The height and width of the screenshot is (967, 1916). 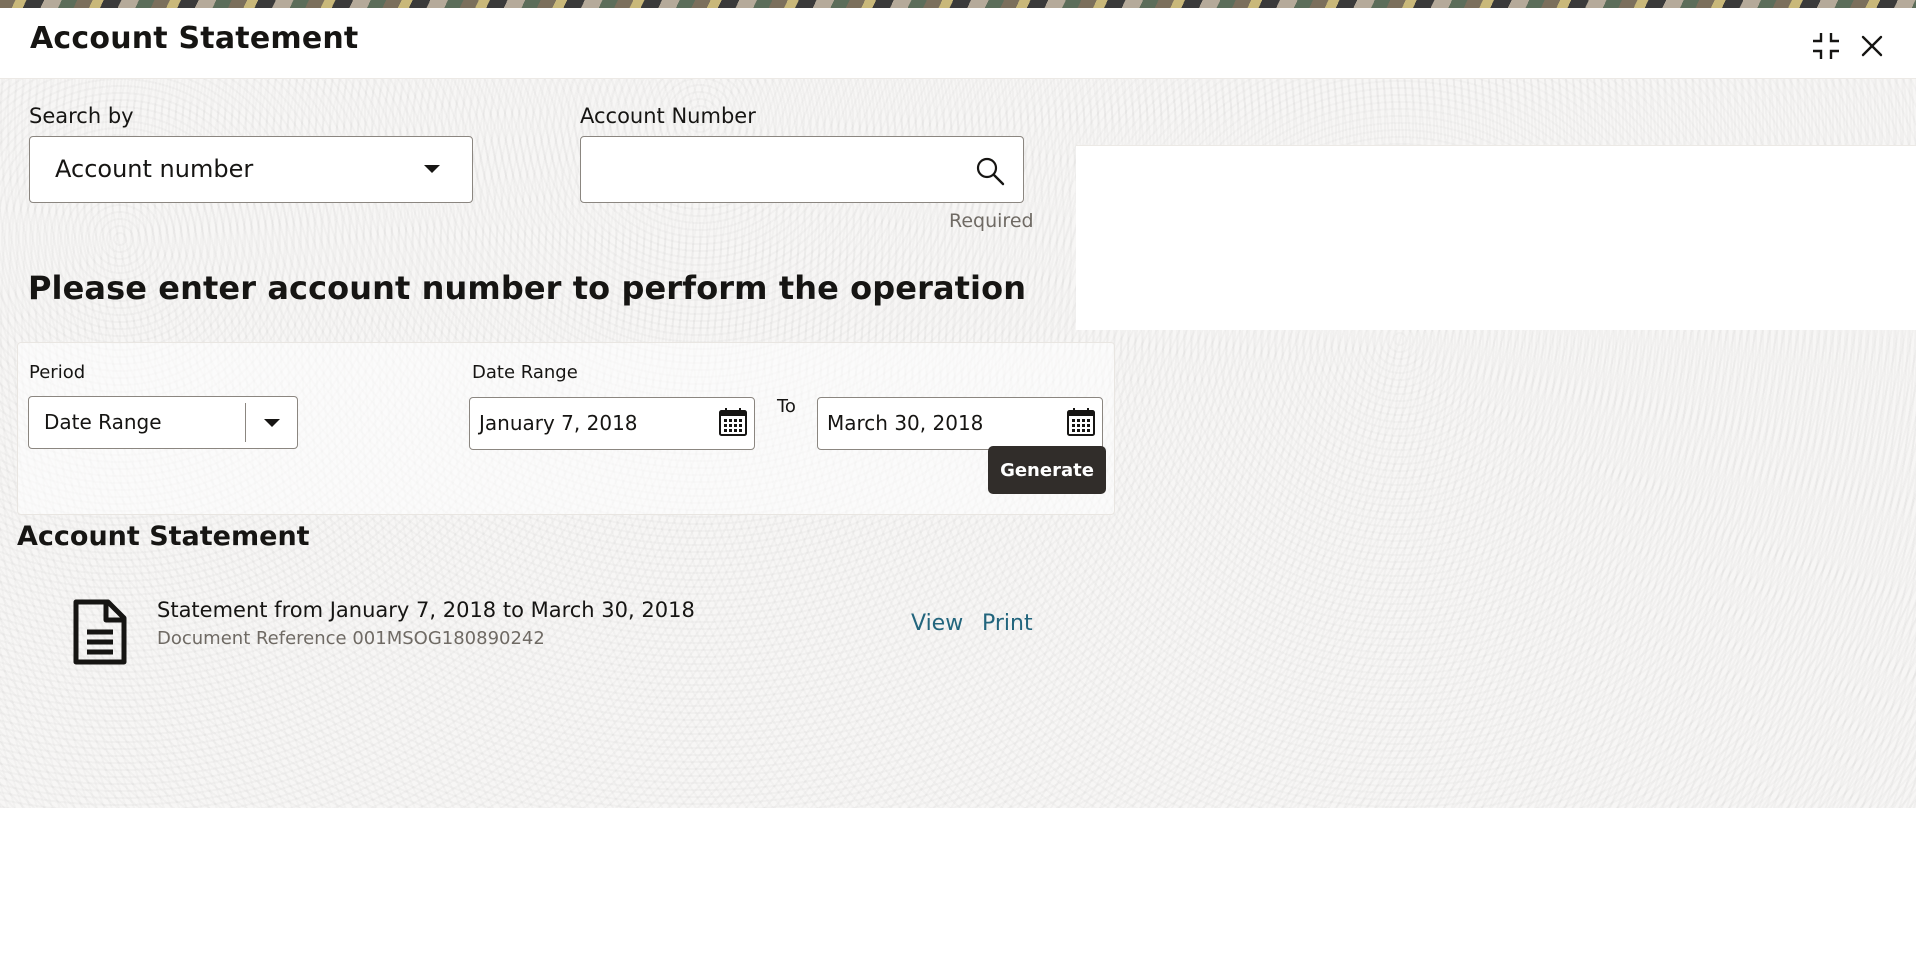 What do you see at coordinates (525, 372) in the screenshot?
I see `date-range-label: Date Range` at bounding box center [525, 372].